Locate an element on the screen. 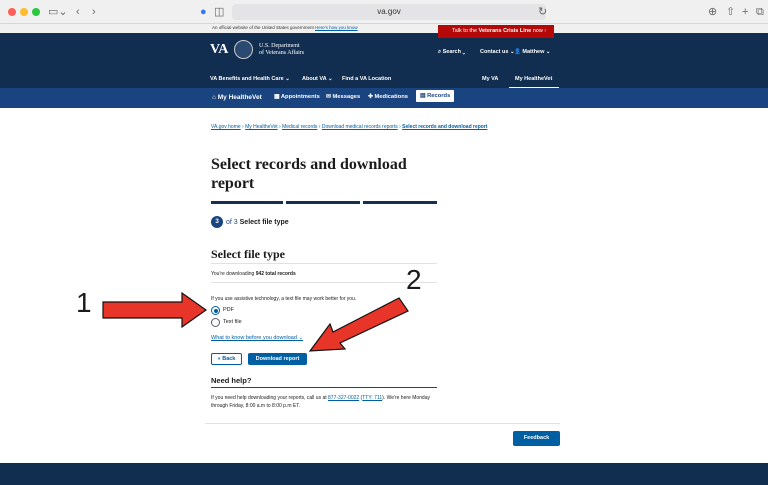 This screenshot has height=485, width=768. nav-about-label: About VA is located at coordinates (314, 79).